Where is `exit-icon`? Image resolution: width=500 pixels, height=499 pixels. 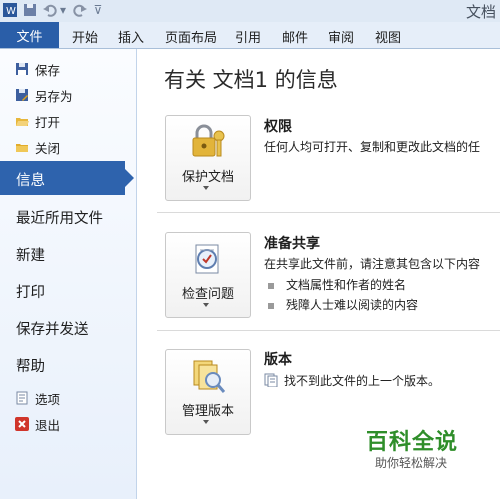
exit-icon is located at coordinates (21, 424).